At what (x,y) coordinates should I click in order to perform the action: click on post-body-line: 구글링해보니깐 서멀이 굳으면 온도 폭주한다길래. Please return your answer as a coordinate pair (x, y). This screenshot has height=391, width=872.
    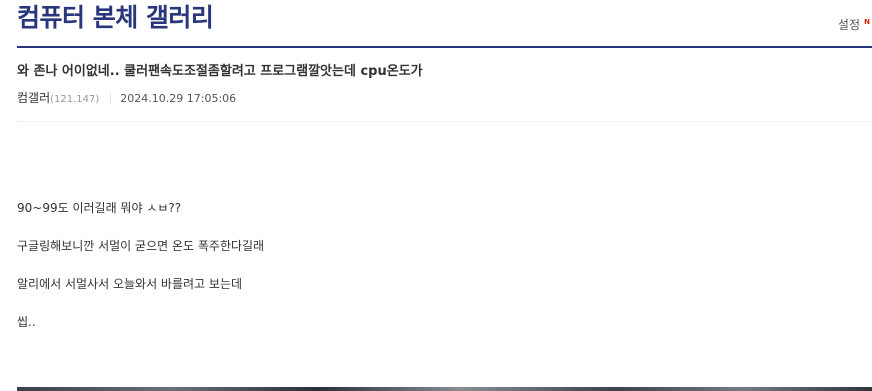
    Looking at the image, I should click on (141, 246).